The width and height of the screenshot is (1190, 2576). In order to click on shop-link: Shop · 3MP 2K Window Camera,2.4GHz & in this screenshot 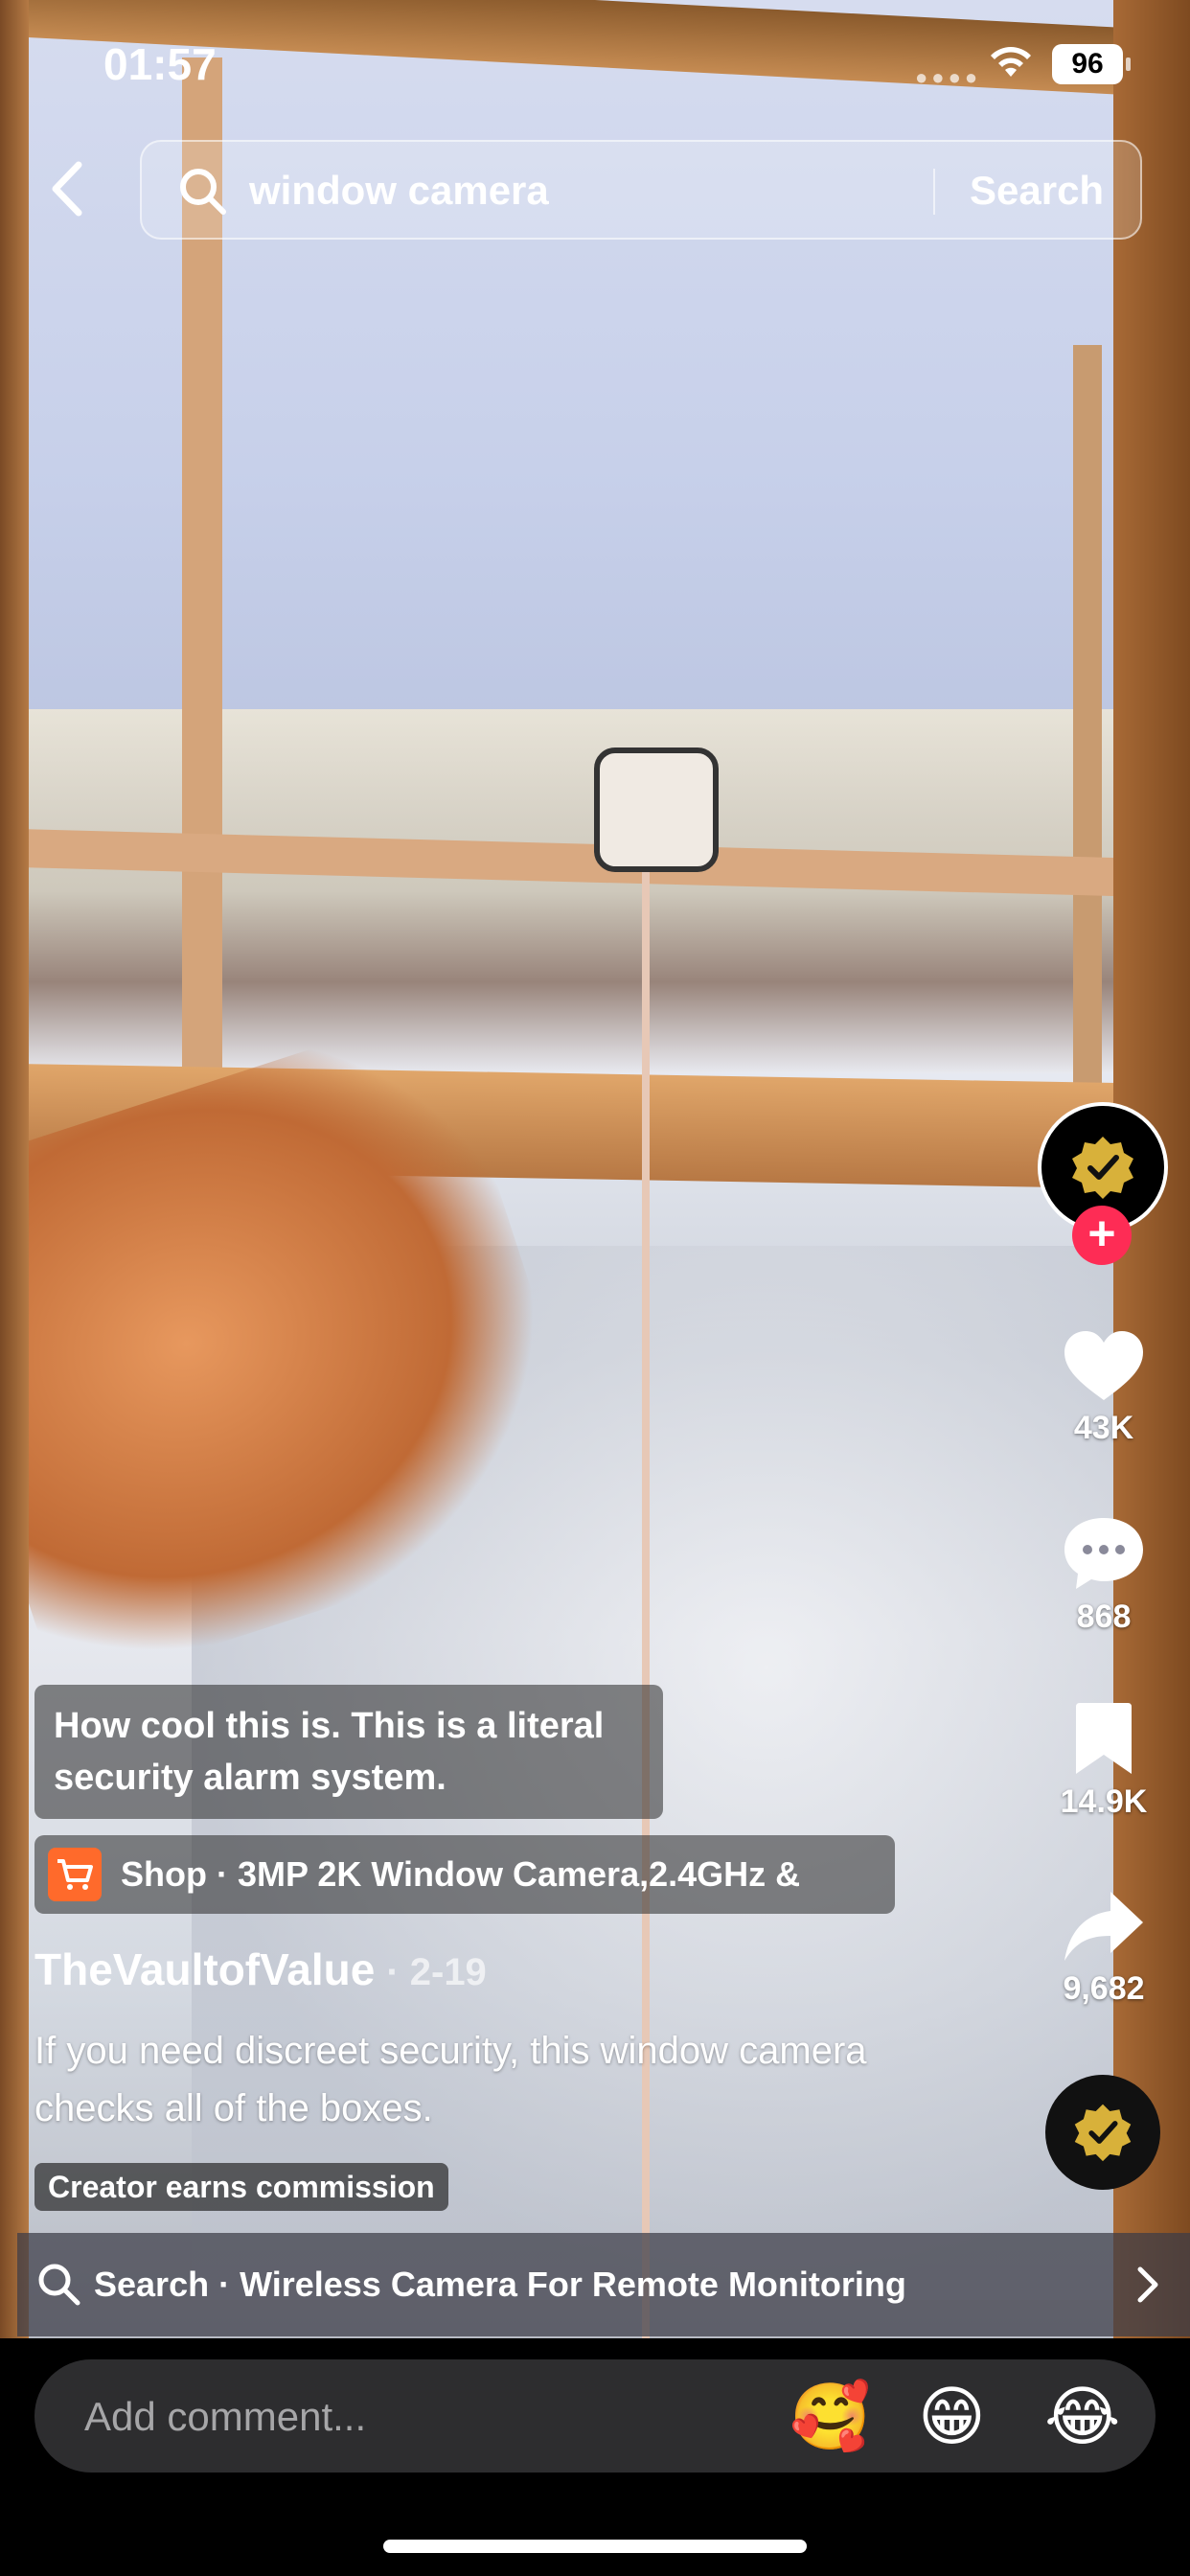, I will do `click(465, 1874)`.